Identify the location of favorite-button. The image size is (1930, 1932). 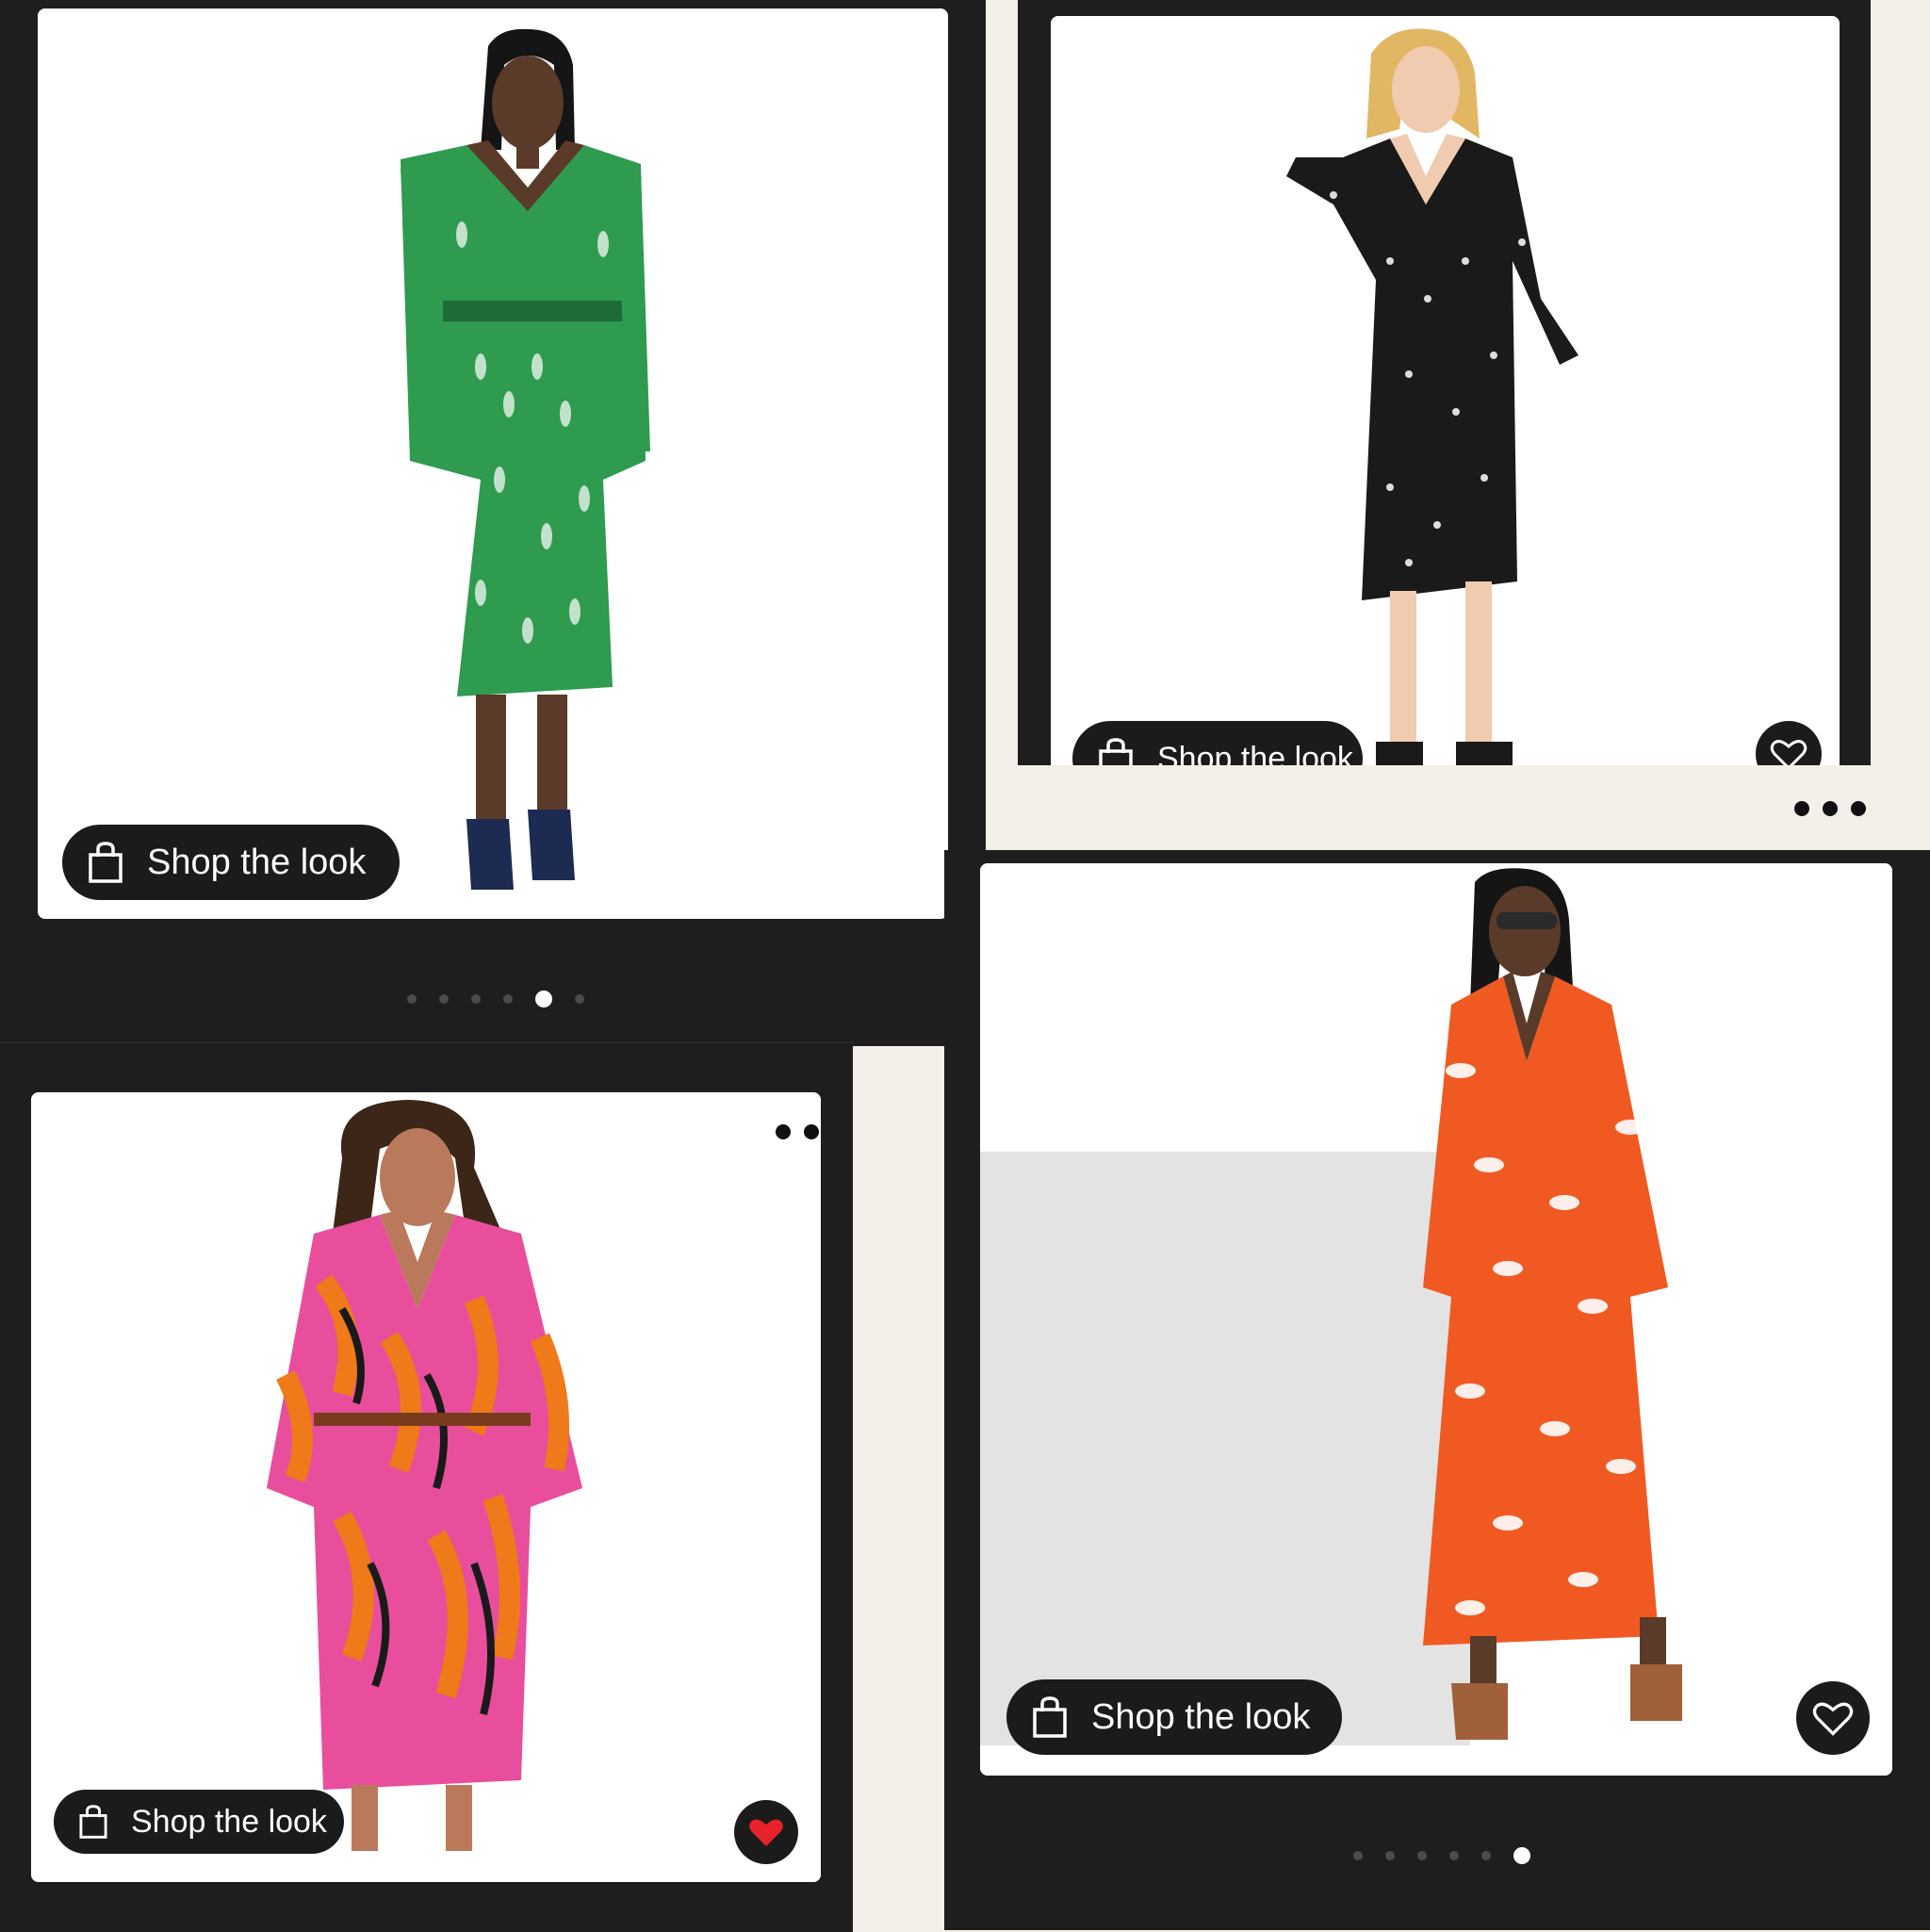
(1833, 1718).